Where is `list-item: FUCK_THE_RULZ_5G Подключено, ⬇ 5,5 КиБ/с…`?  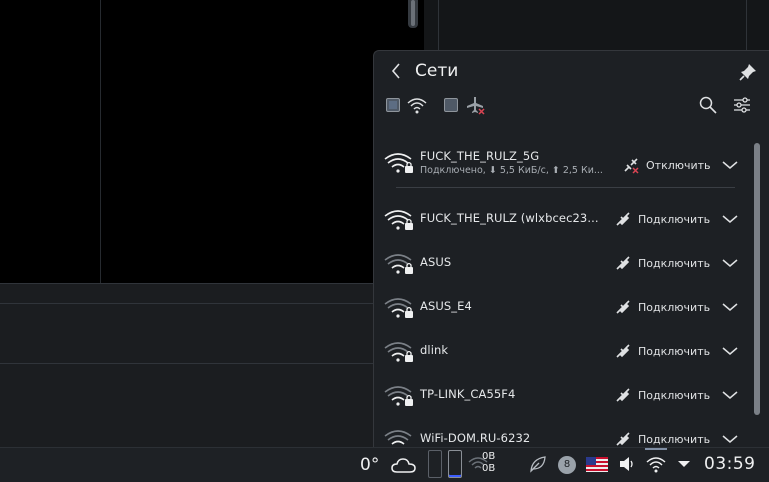
list-item: FUCK_THE_RULZ_5G Подключено, ⬇ 5,5 КиБ/с… is located at coordinates (563, 163).